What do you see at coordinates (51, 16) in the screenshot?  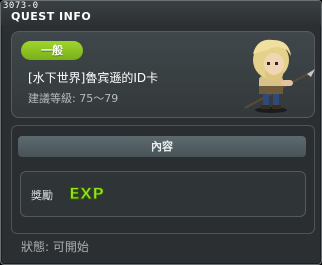 I see `window-title: QUEST INFO` at bounding box center [51, 16].